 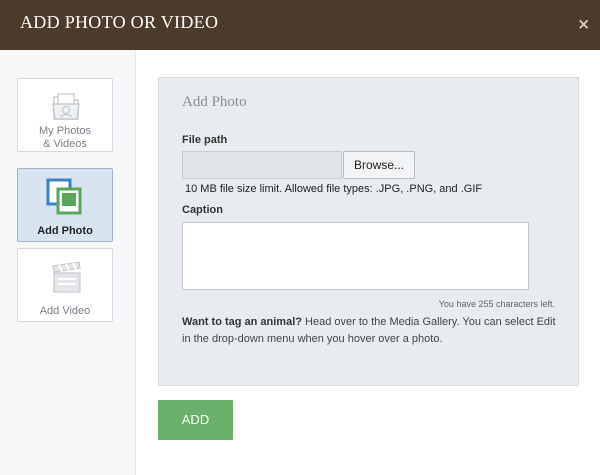 I want to click on clapperboard-icon, so click(x=66, y=277).